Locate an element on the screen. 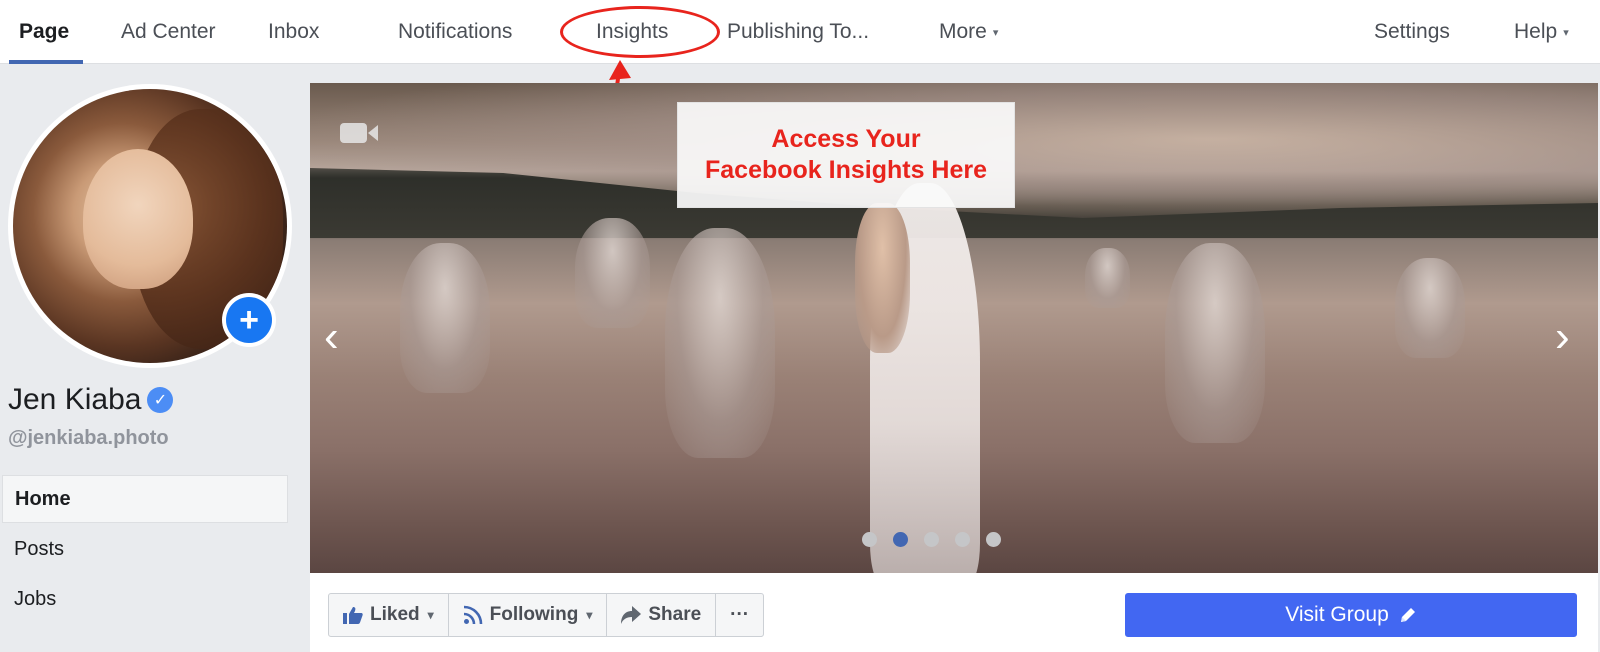  pencil-icon is located at coordinates (1407, 615).